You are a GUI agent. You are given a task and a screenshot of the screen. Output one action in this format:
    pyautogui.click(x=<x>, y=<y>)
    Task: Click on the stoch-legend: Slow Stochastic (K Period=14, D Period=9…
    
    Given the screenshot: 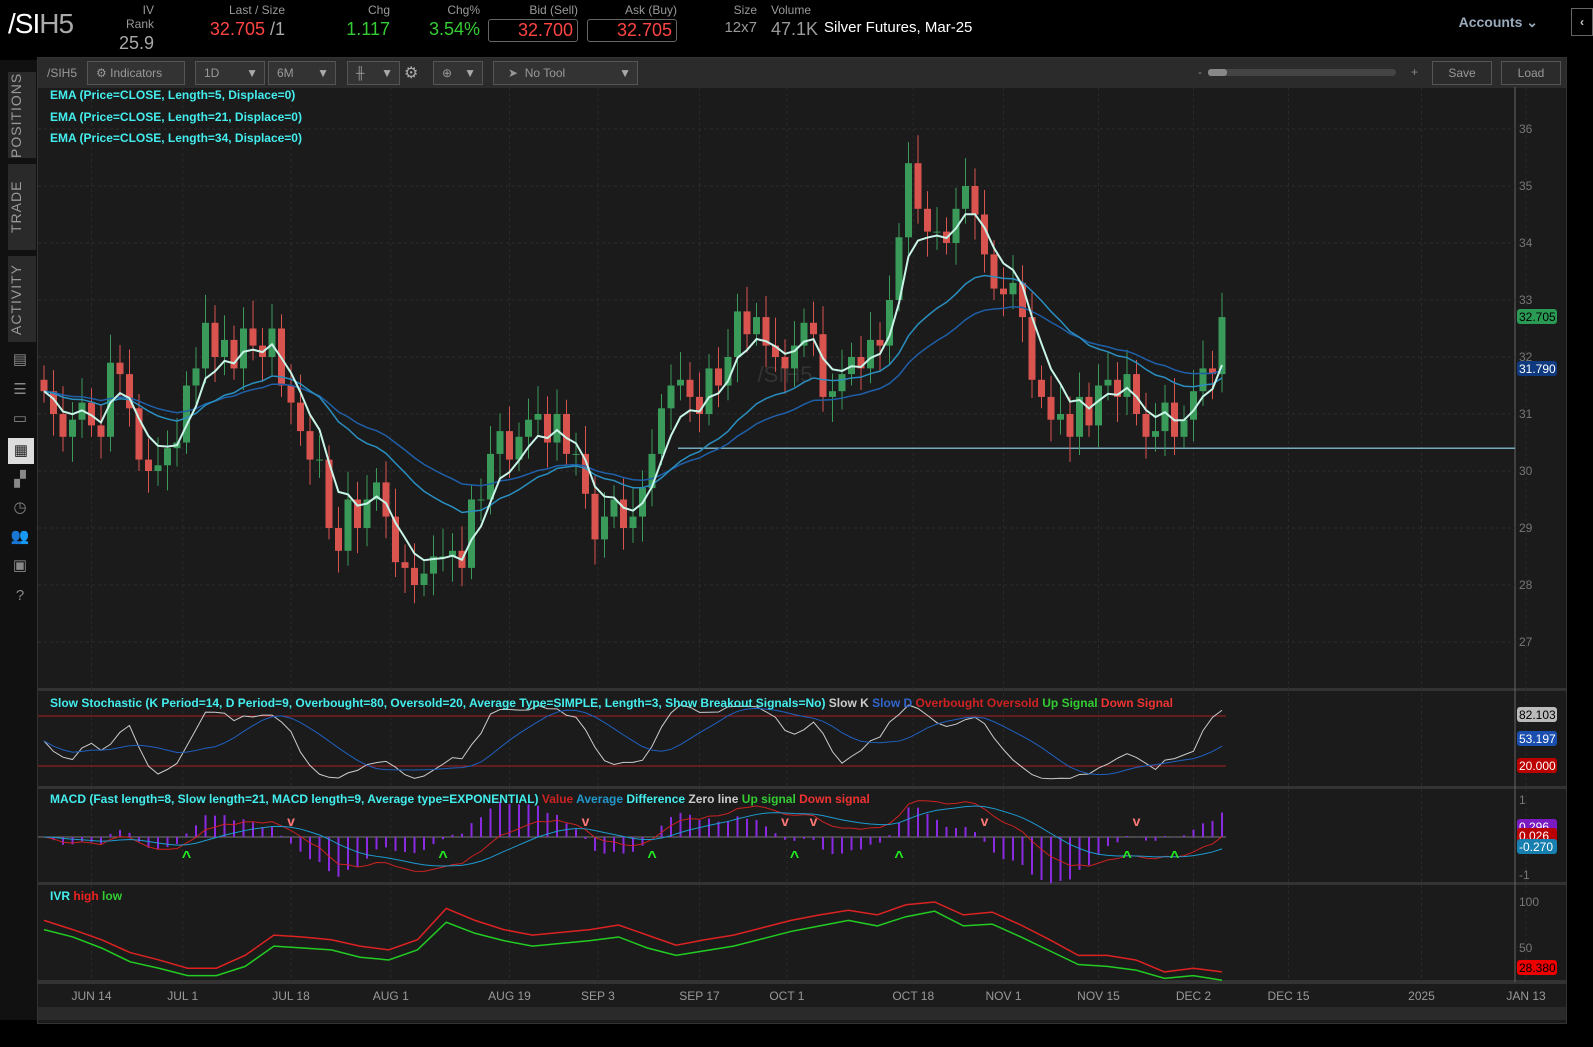 What is the action you would take?
    pyautogui.click(x=611, y=703)
    